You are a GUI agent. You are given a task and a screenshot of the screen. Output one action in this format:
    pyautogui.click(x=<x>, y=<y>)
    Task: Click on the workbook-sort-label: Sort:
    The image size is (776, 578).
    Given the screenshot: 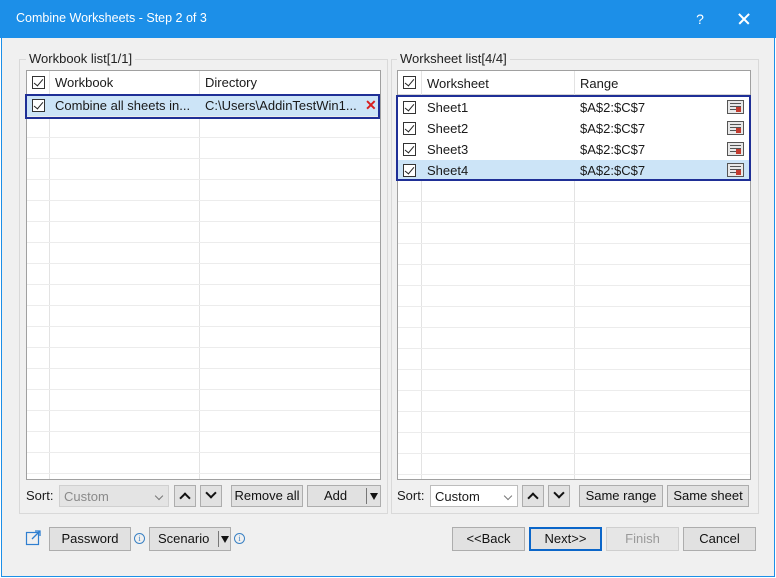 What is the action you would take?
    pyautogui.click(x=40, y=495)
    